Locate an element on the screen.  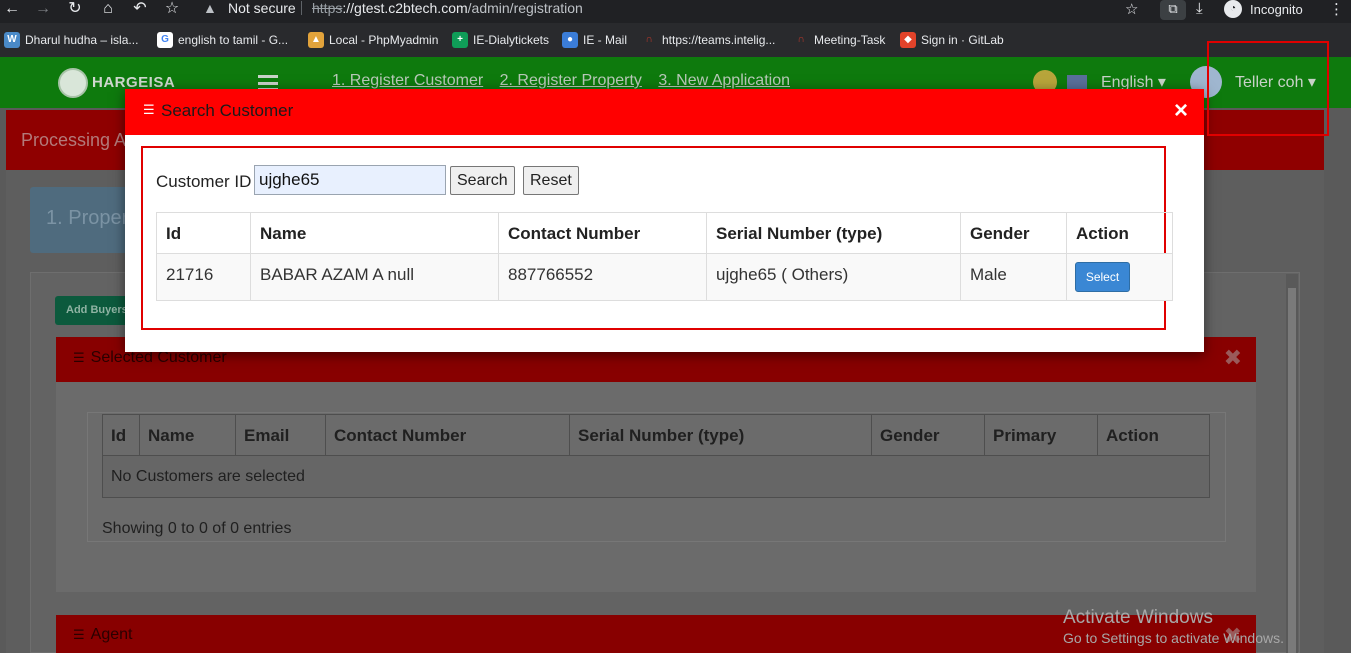
modal-close-button: × is located at coordinates (1181, 111).